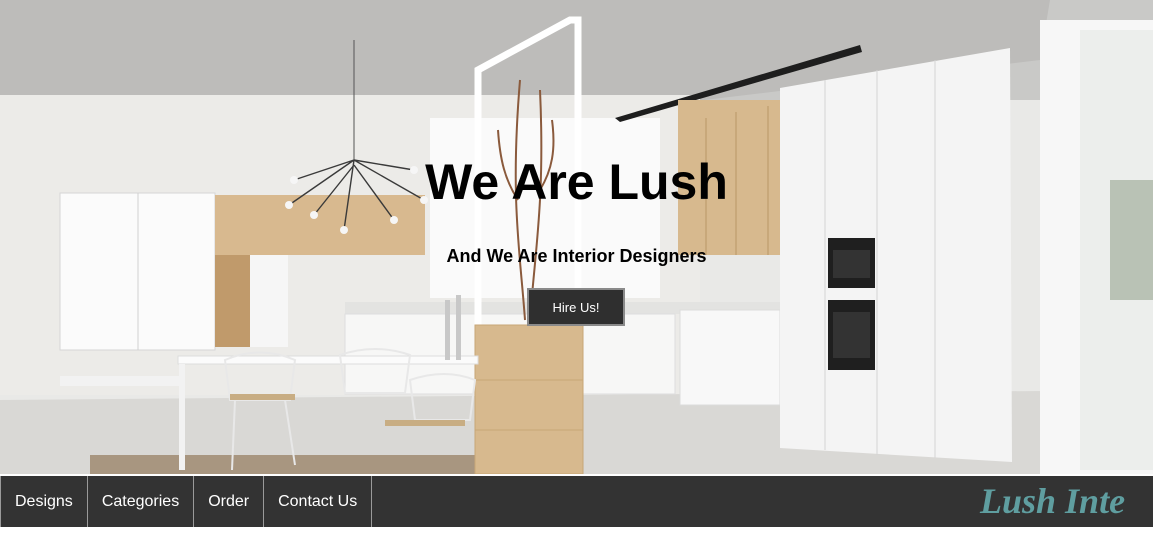 Image resolution: width=1153 pixels, height=542 pixels. I want to click on brand-logo-text: Lush Inte, so click(1052, 501).